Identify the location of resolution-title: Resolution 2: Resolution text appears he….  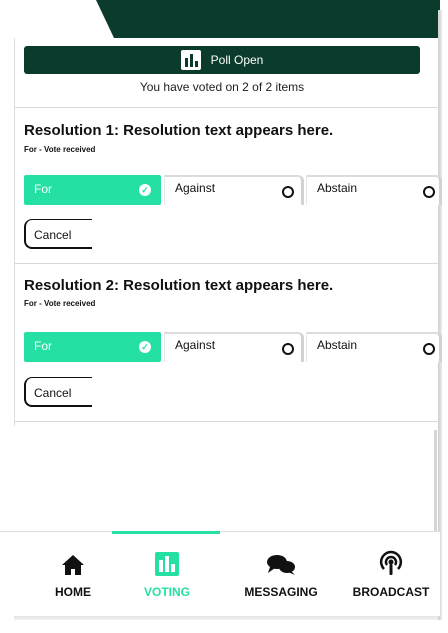
(179, 285).